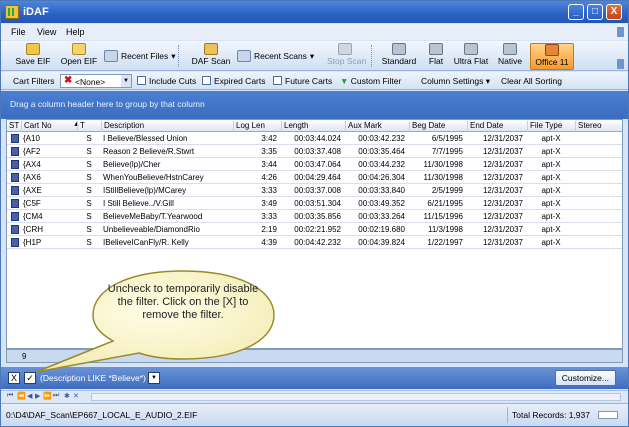  Describe the element at coordinates (317, 190) in the screenshot. I see `cell-length: 00:03:37.008` at that location.